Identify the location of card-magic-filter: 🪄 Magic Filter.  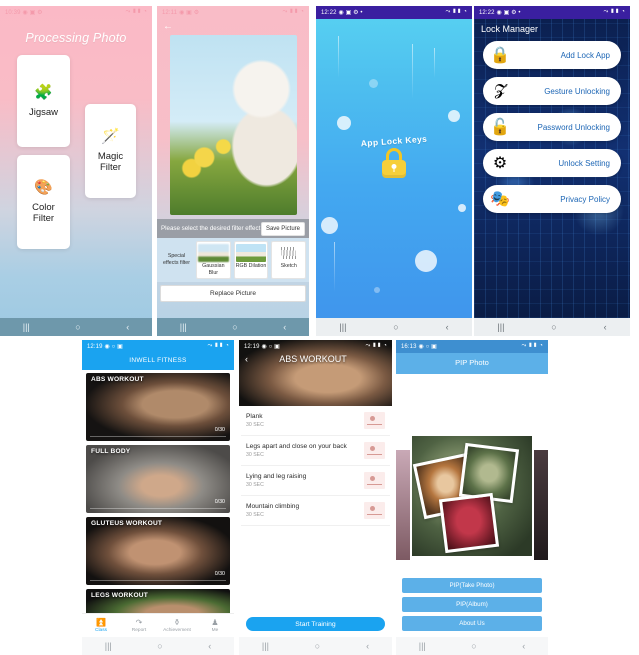
(110, 151).